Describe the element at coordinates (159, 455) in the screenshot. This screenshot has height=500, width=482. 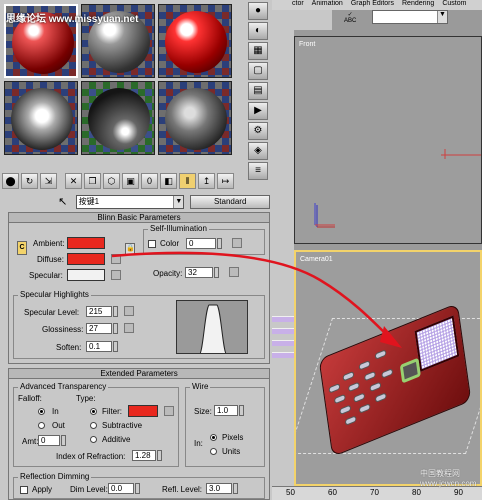
I see `ior-spinner` at that location.